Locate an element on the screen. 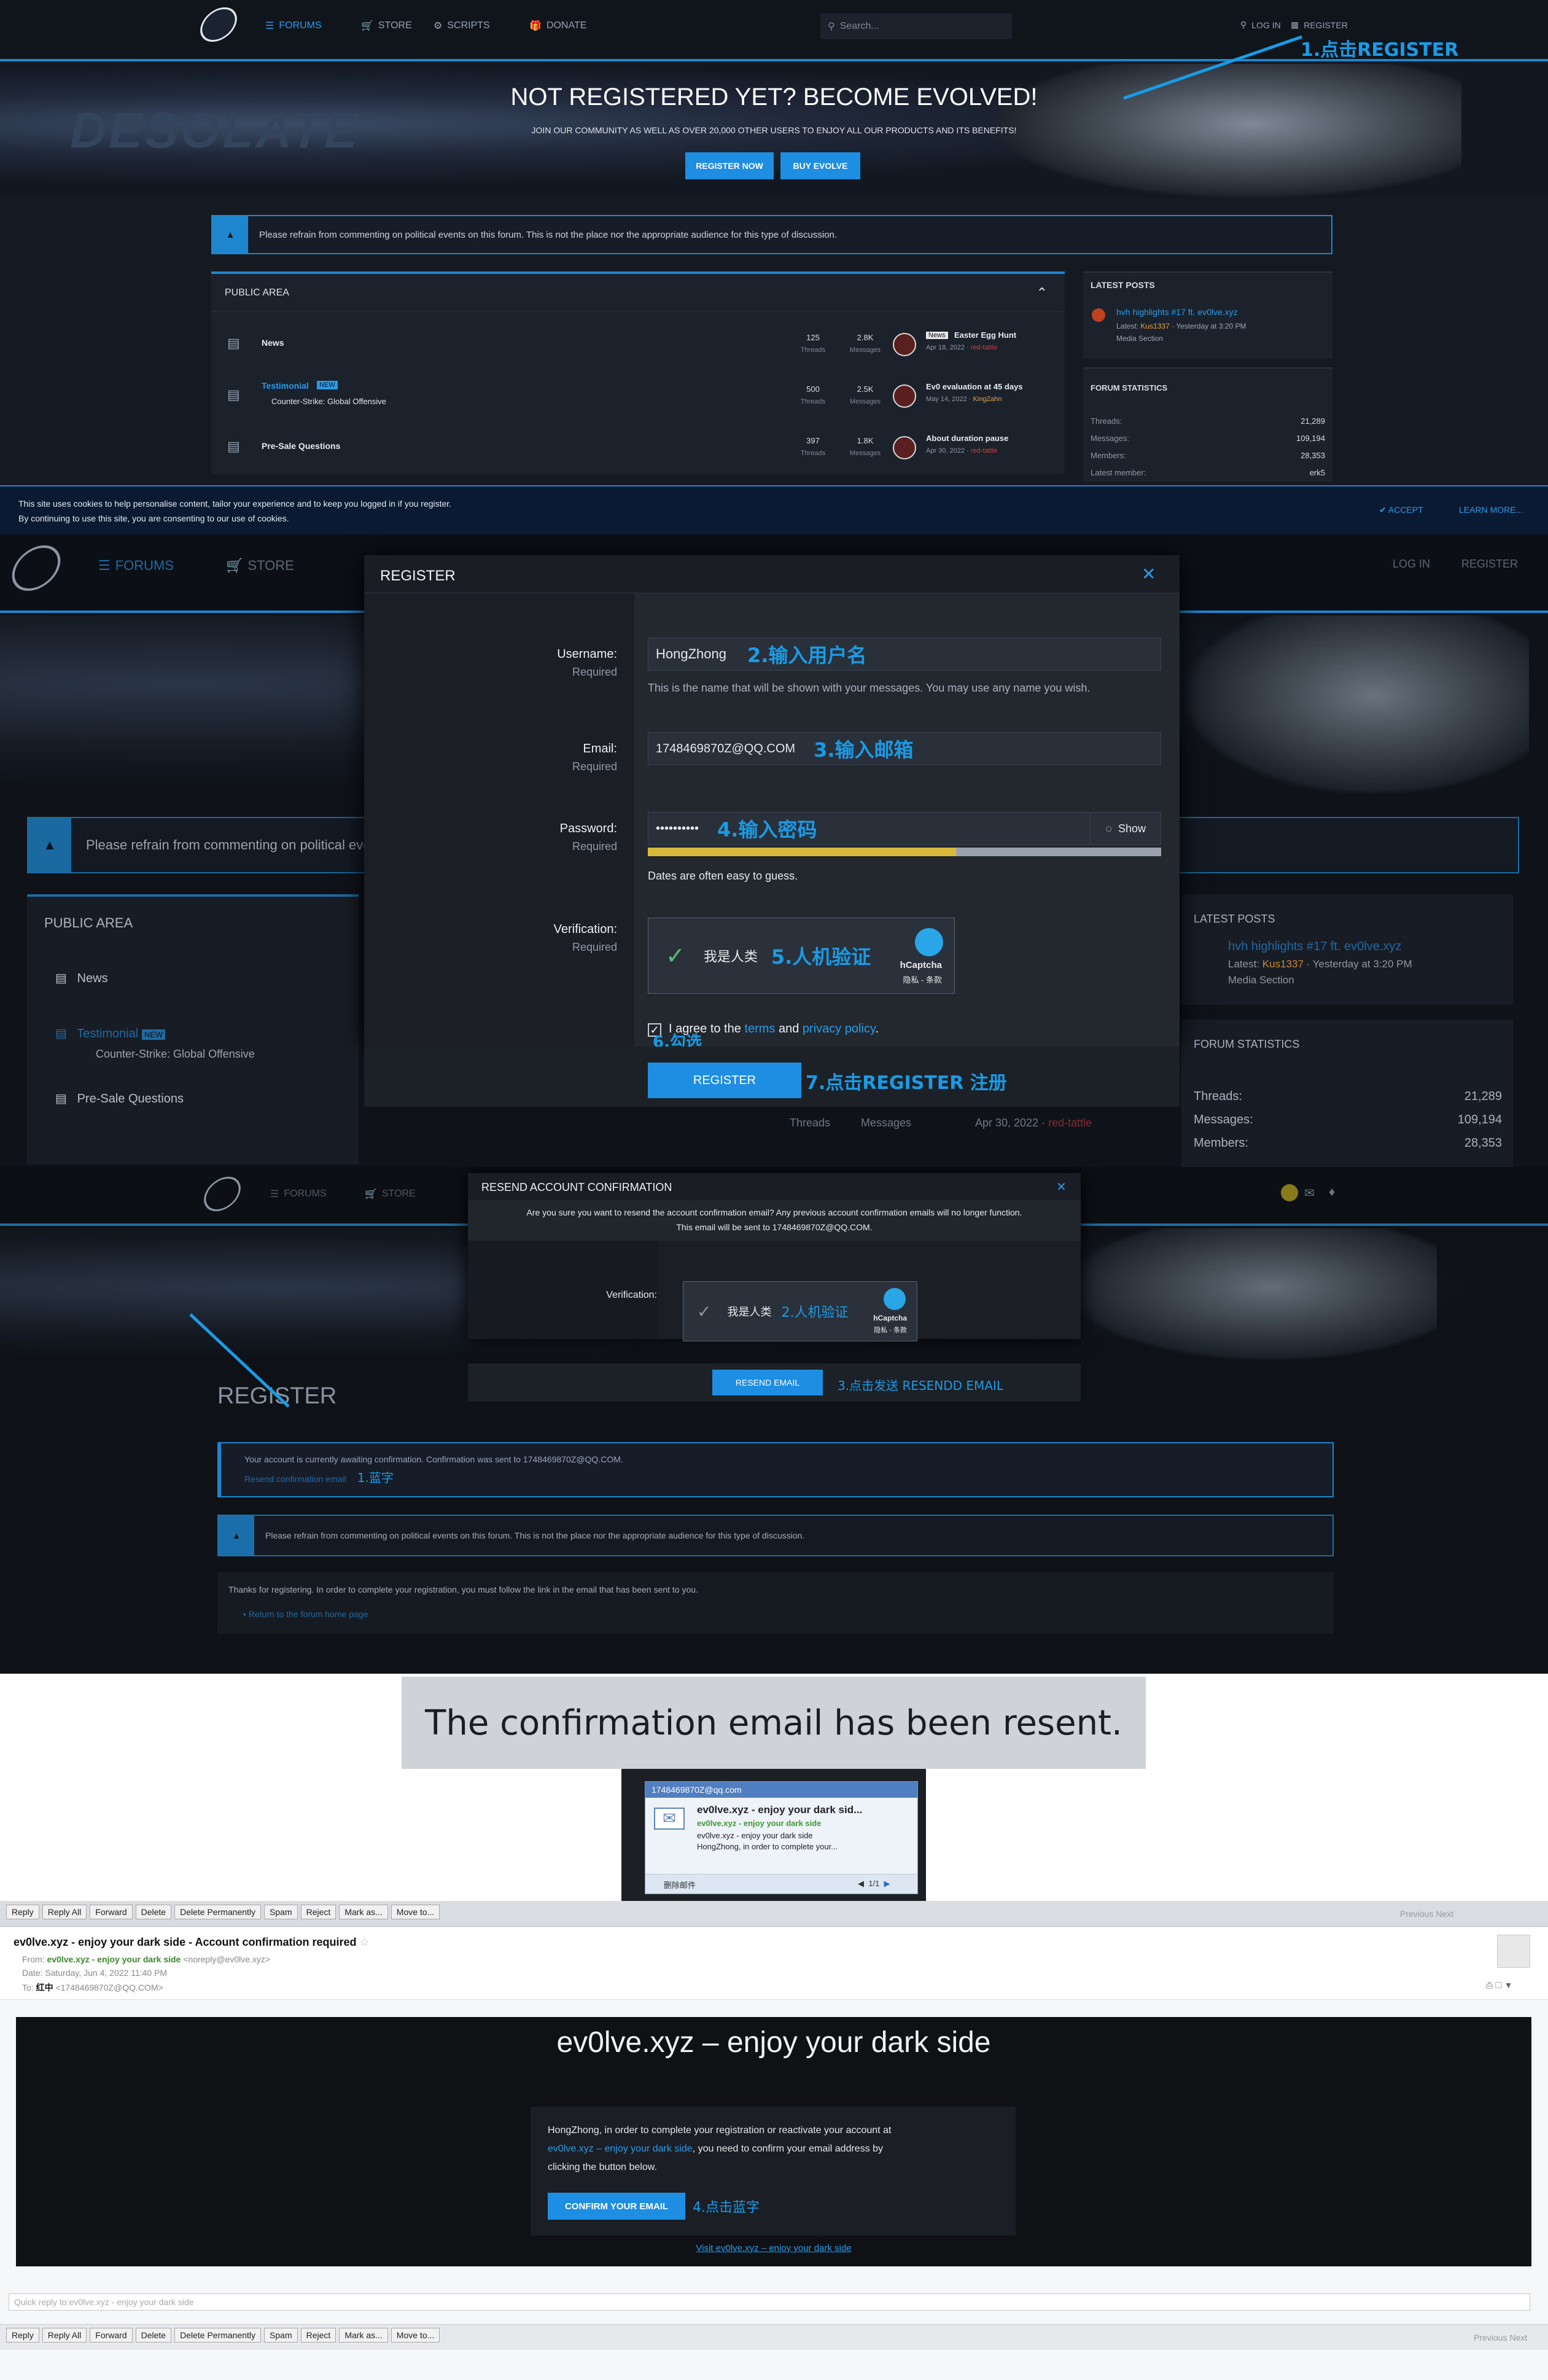  resend-email-button: RESEND EMAIL is located at coordinates (768, 1382).